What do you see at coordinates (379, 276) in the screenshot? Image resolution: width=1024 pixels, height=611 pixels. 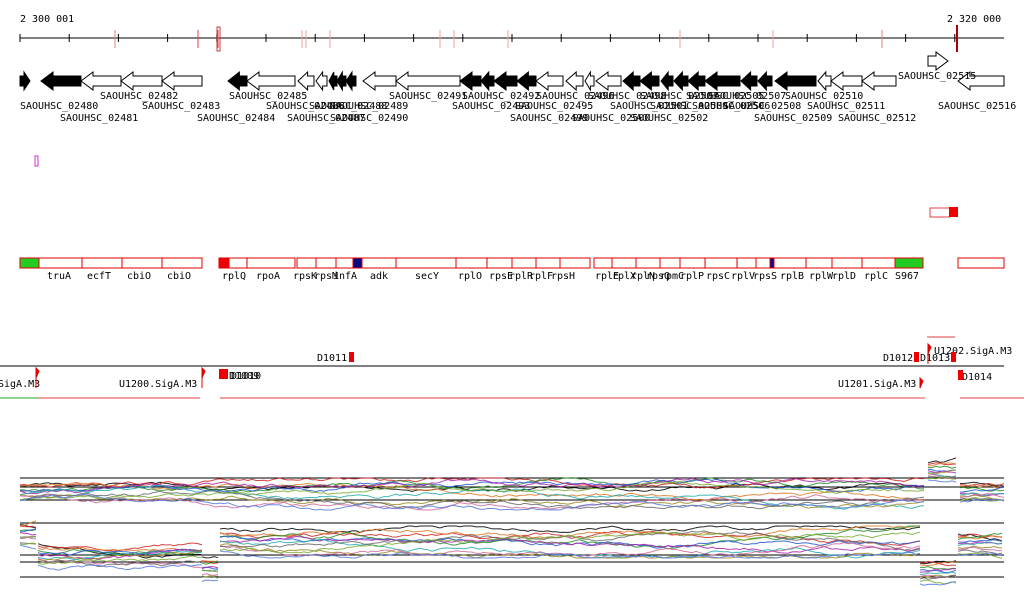 I see `operon-label: adk` at bounding box center [379, 276].